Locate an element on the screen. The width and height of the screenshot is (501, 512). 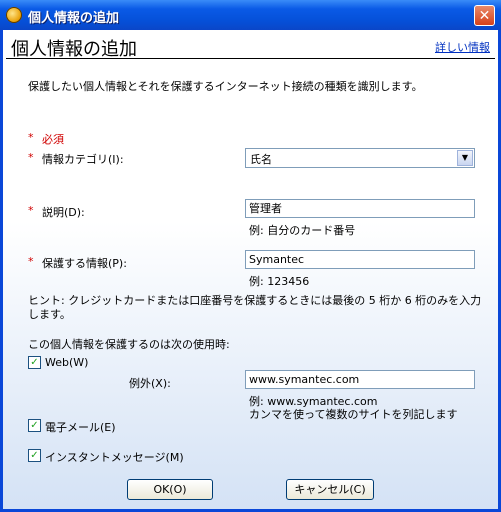
exceptions-label: 例外(X): is located at coordinates (150, 383).